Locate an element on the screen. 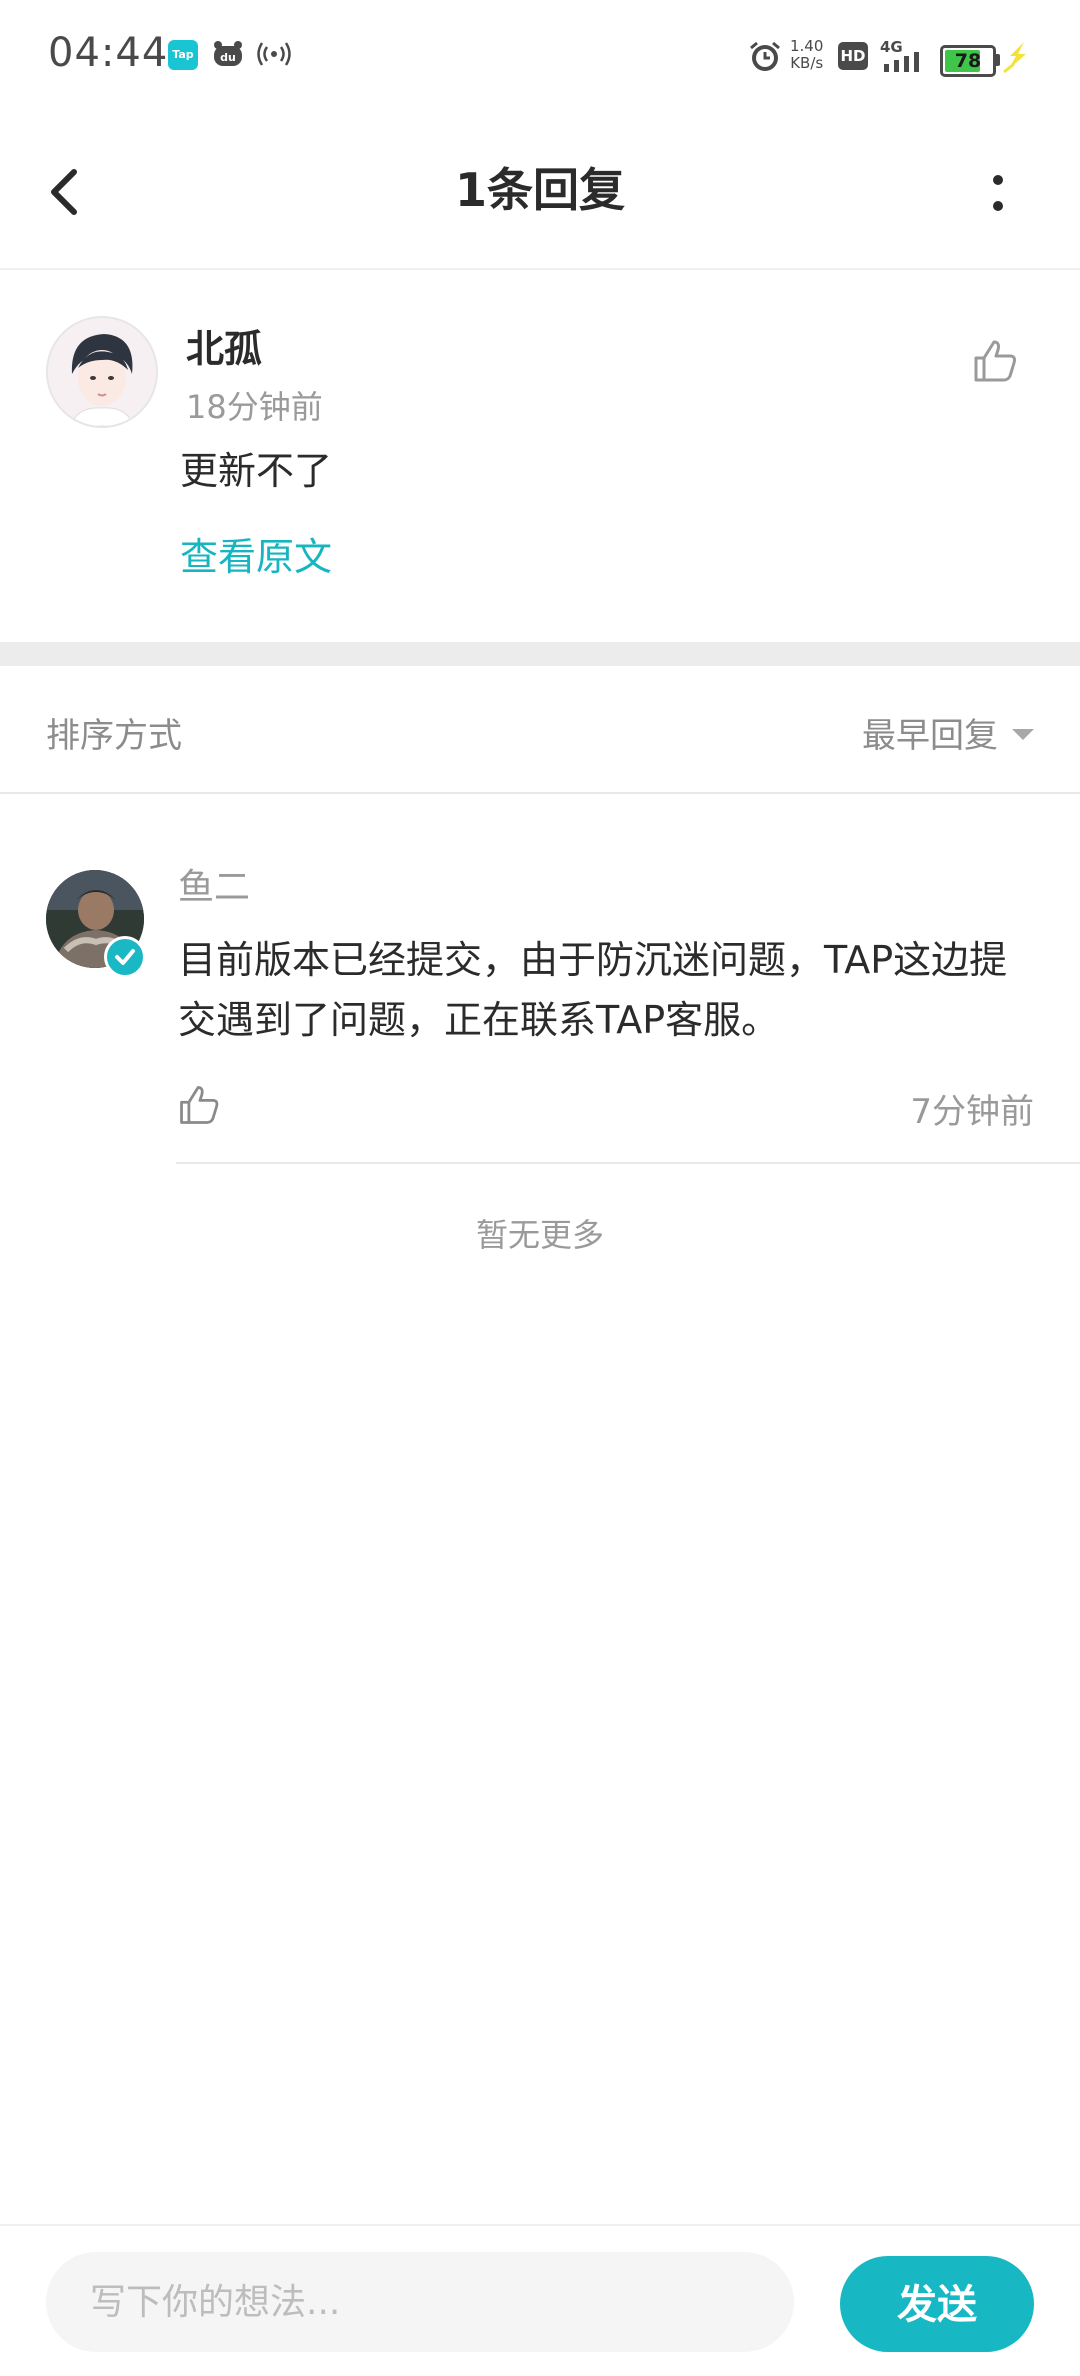 This screenshot has height=2376, width=1080. du-app-icon: du is located at coordinates (228, 53).